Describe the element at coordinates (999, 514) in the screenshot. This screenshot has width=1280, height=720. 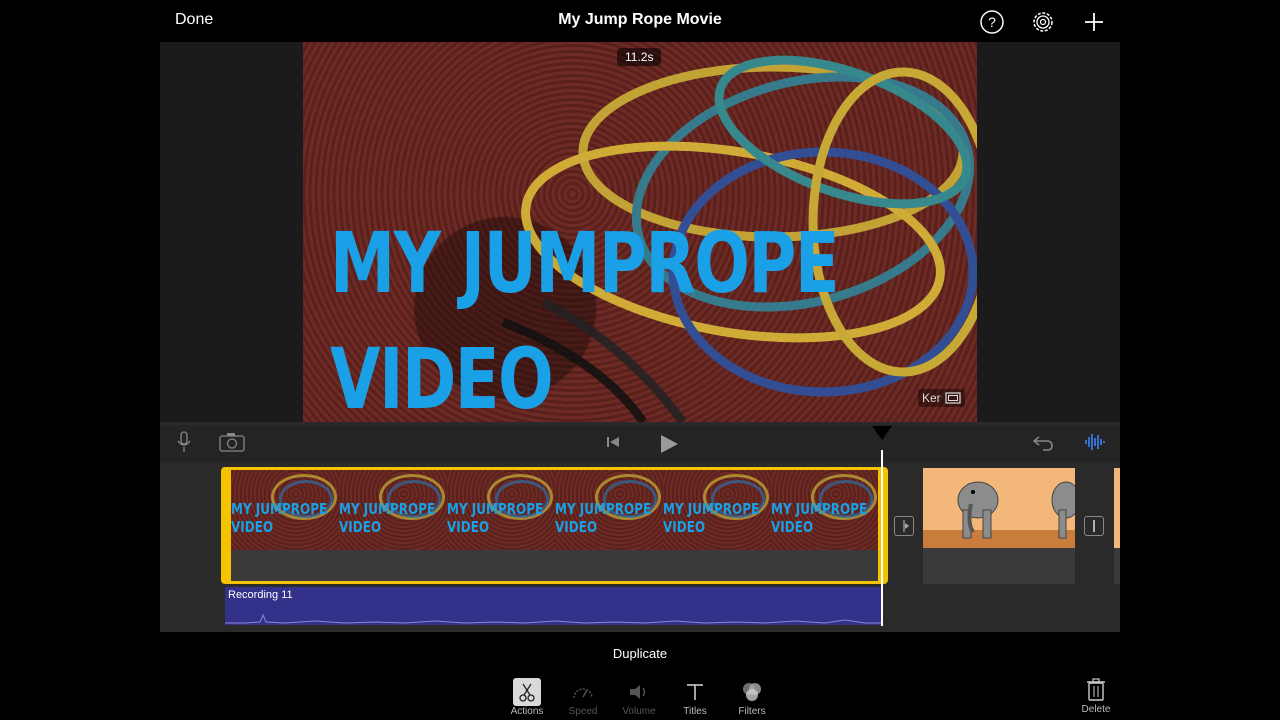
I see `elephant-thumbnail` at that location.